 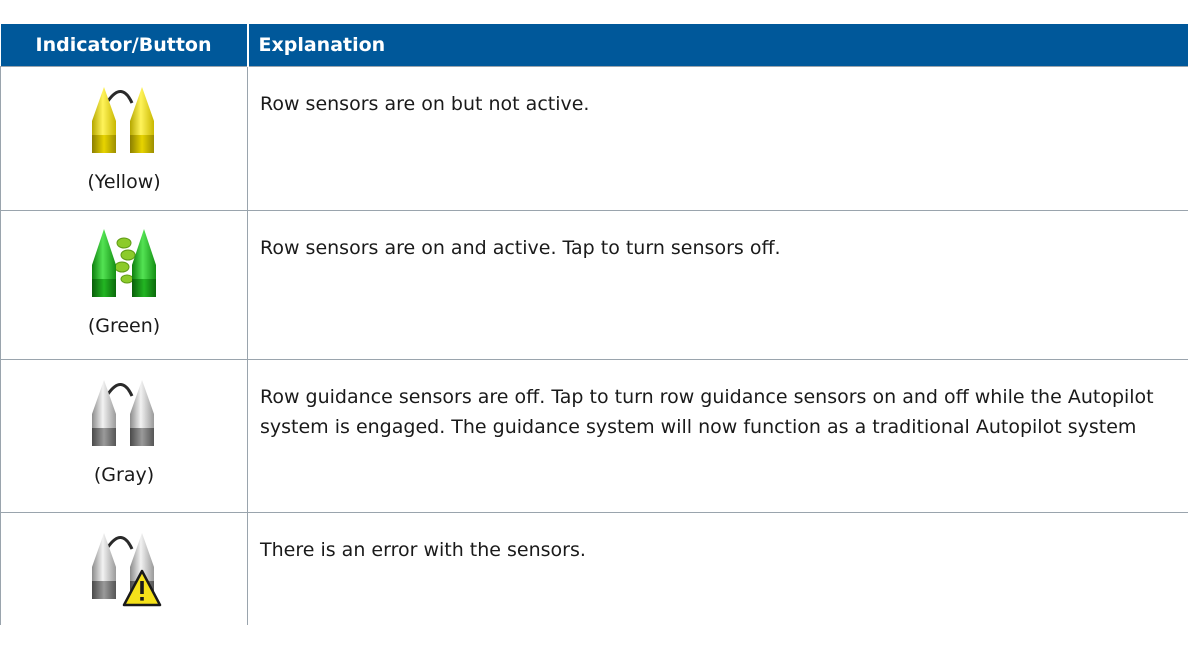 What do you see at coordinates (124, 475) in the screenshot?
I see `indicator-color-label: (Gray)` at bounding box center [124, 475].